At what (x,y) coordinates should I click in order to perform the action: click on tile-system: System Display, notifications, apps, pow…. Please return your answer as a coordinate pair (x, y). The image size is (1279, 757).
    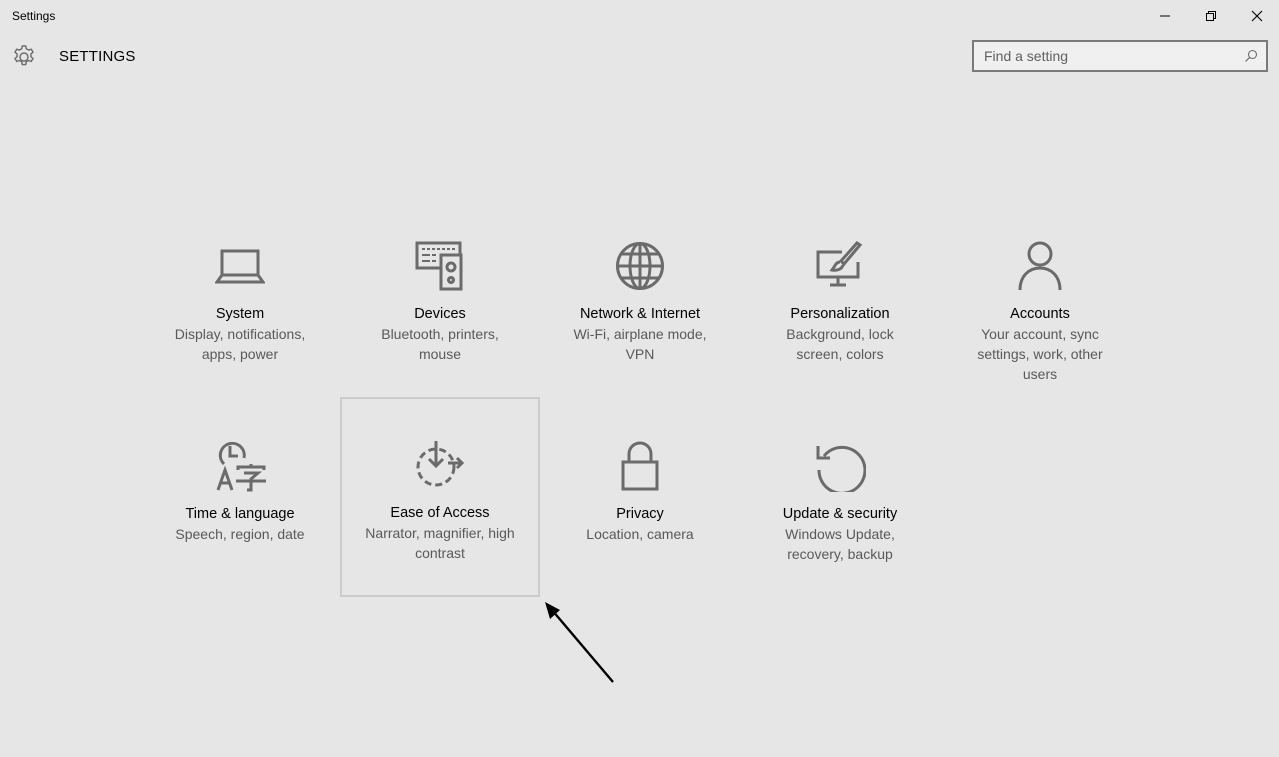
    Looking at the image, I should click on (240, 298).